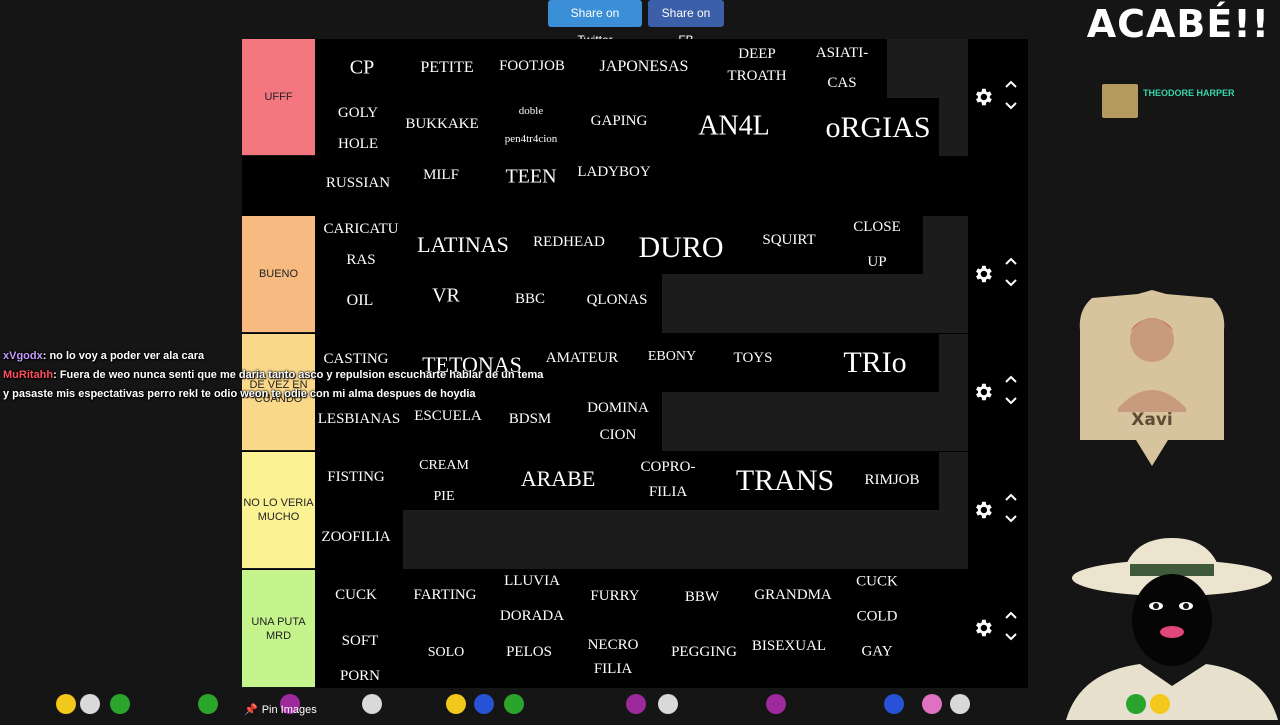 This screenshot has height=725, width=1280. Describe the element at coordinates (278, 629) in the screenshot. I see `tier-label: UNA PUTA MRD` at that location.